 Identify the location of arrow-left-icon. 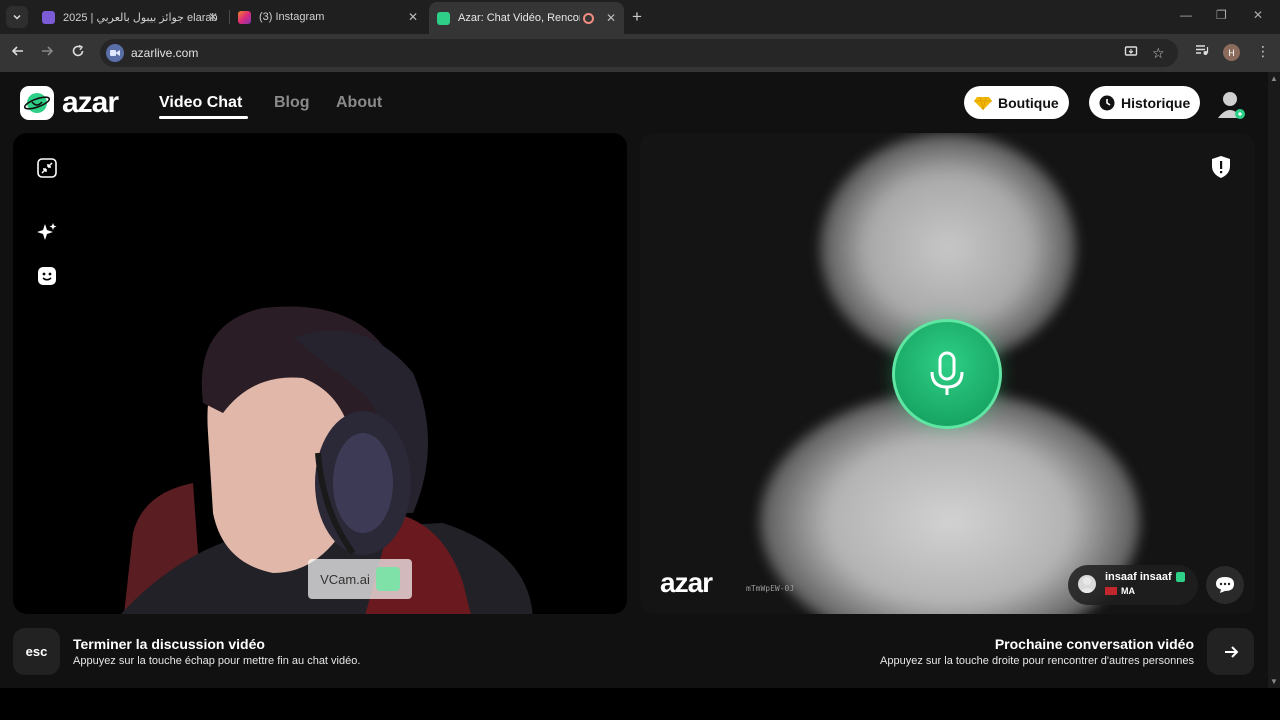
(17, 51).